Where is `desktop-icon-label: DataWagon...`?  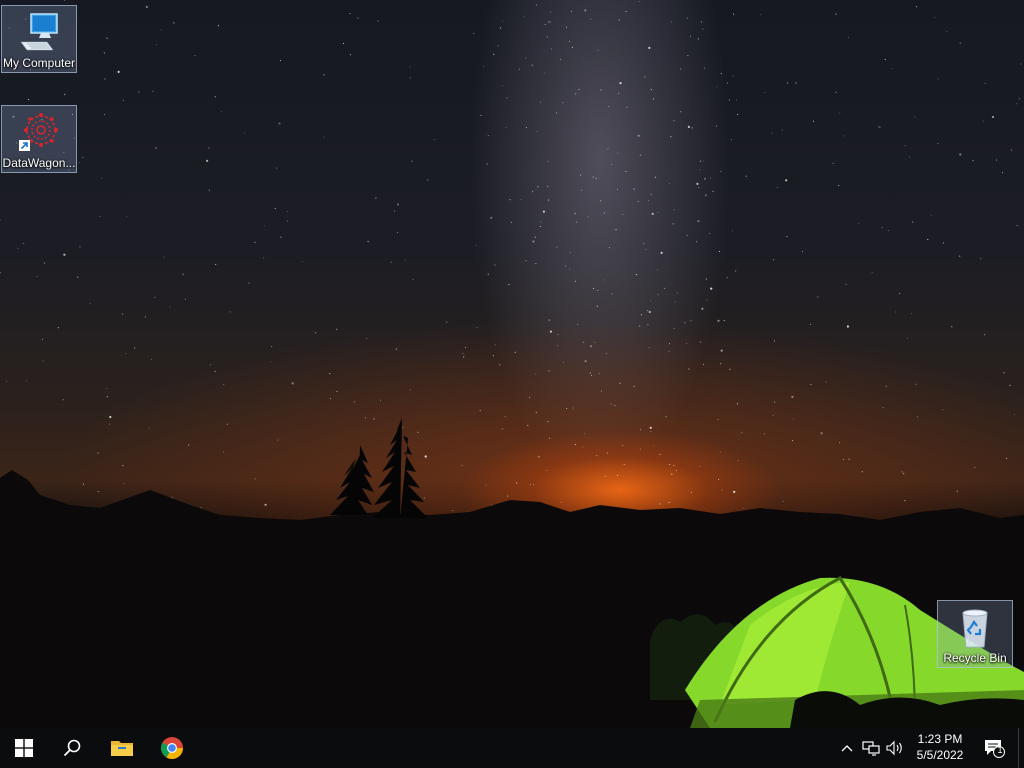
desktop-icon-label: DataWagon... is located at coordinates (39, 163).